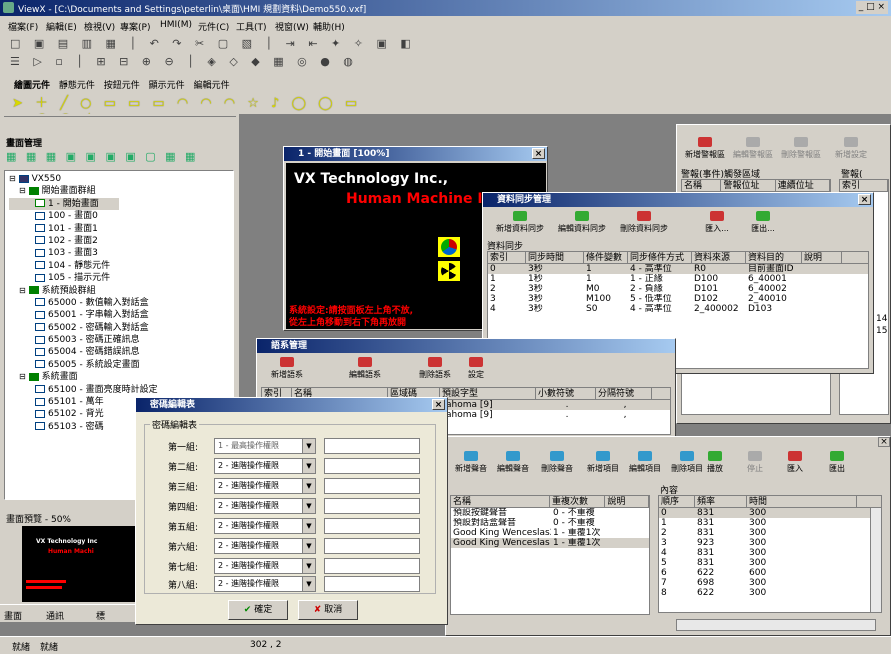 Image resolution: width=891 pixels, height=654 pixels. Describe the element at coordinates (121, 390) in the screenshot. I see `tree-item: 65100 - 畫面亮度時計設定` at that location.